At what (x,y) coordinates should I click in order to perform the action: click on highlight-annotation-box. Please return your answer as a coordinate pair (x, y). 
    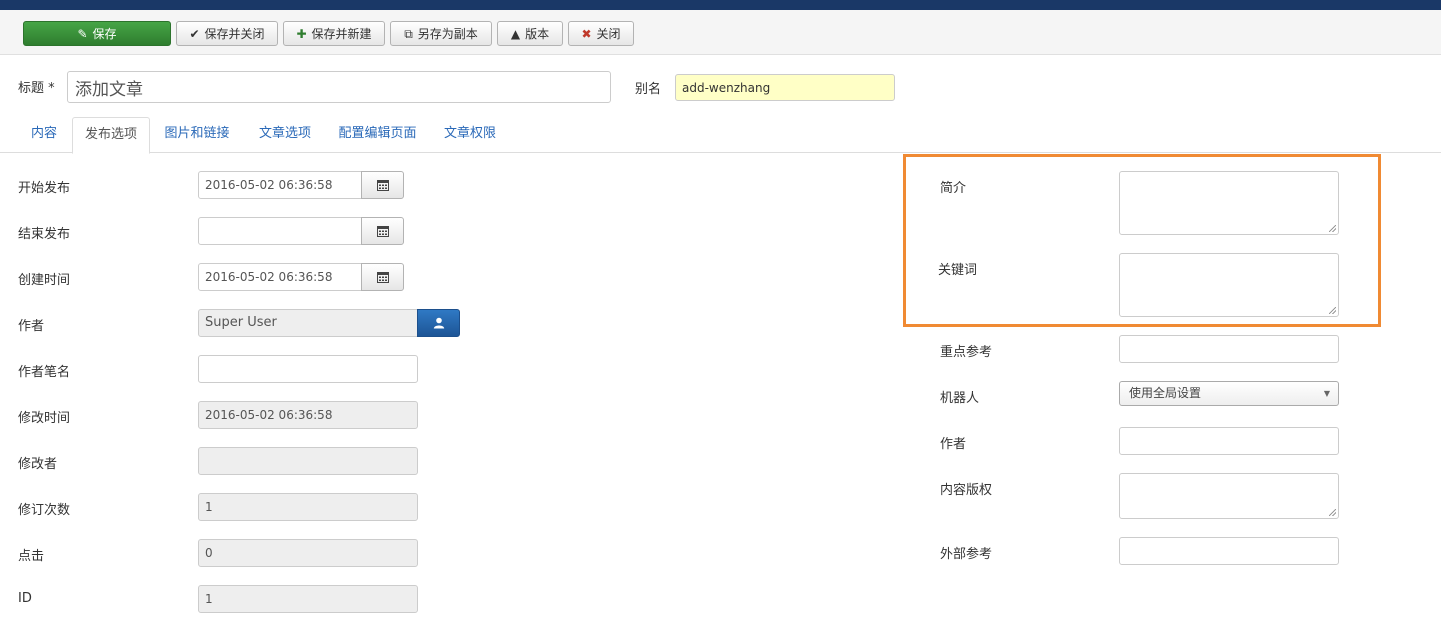
    Looking at the image, I should click on (1142, 240).